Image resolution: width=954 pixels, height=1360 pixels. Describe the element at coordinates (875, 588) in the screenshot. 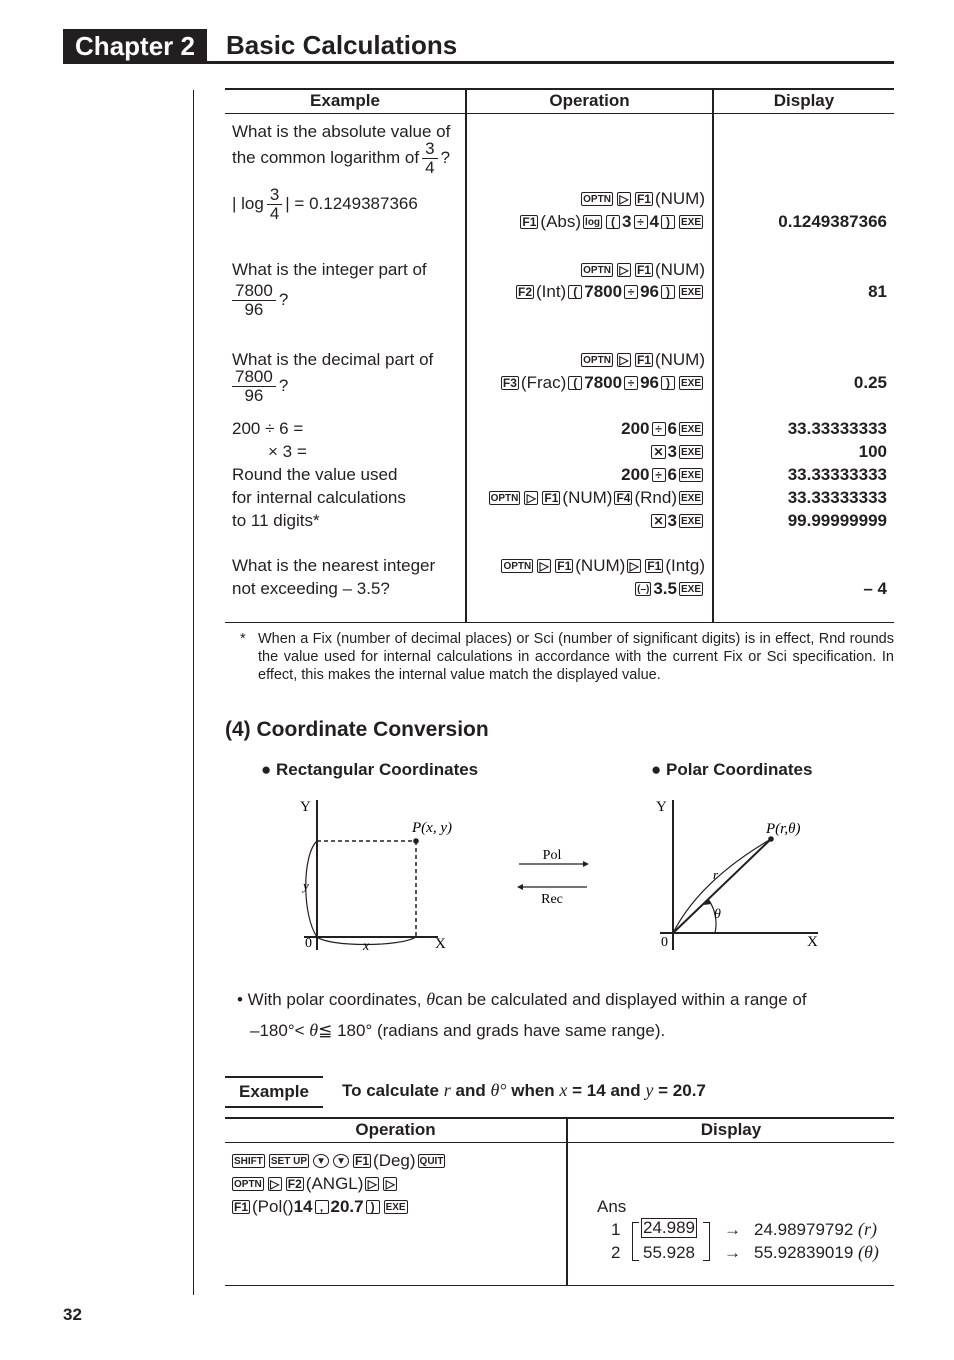

I see `display-value: – 4` at that location.